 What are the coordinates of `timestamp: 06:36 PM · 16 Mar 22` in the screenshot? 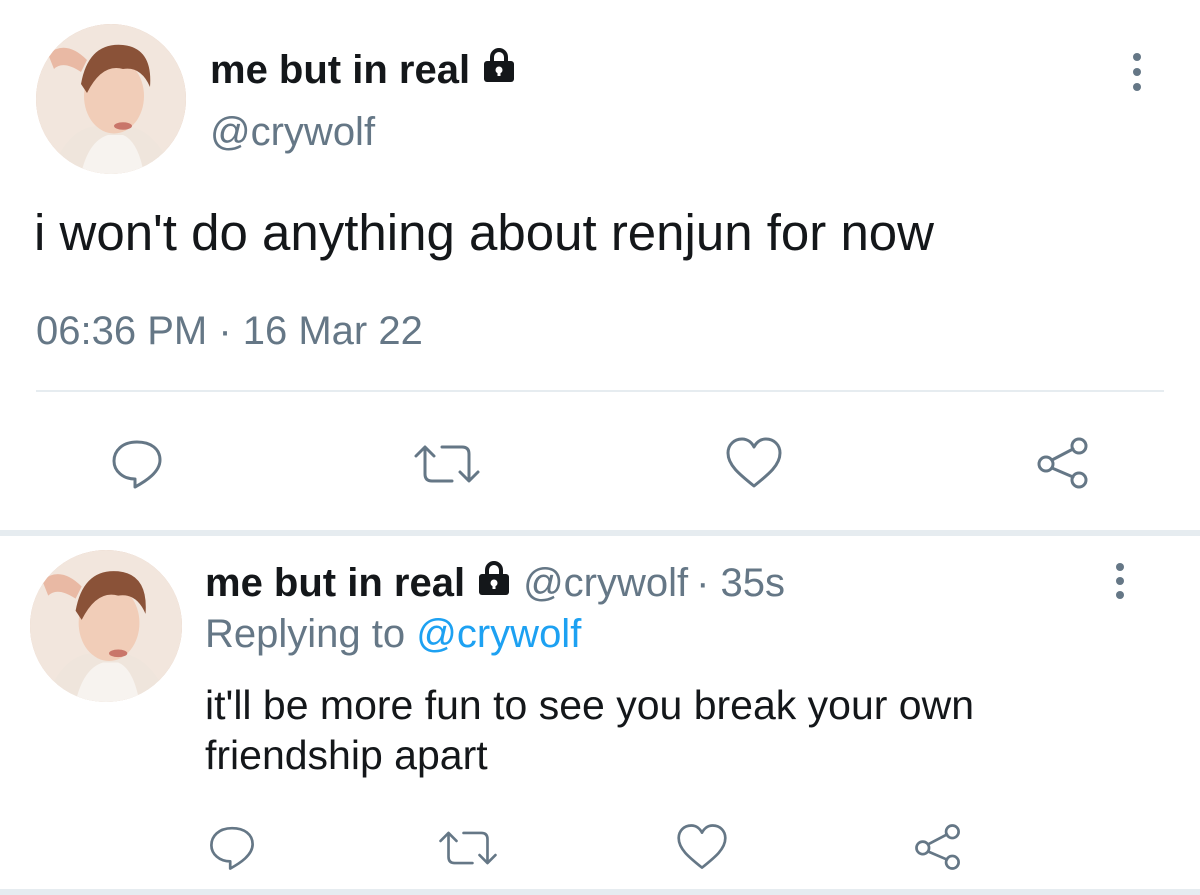 It's located at (229, 331).